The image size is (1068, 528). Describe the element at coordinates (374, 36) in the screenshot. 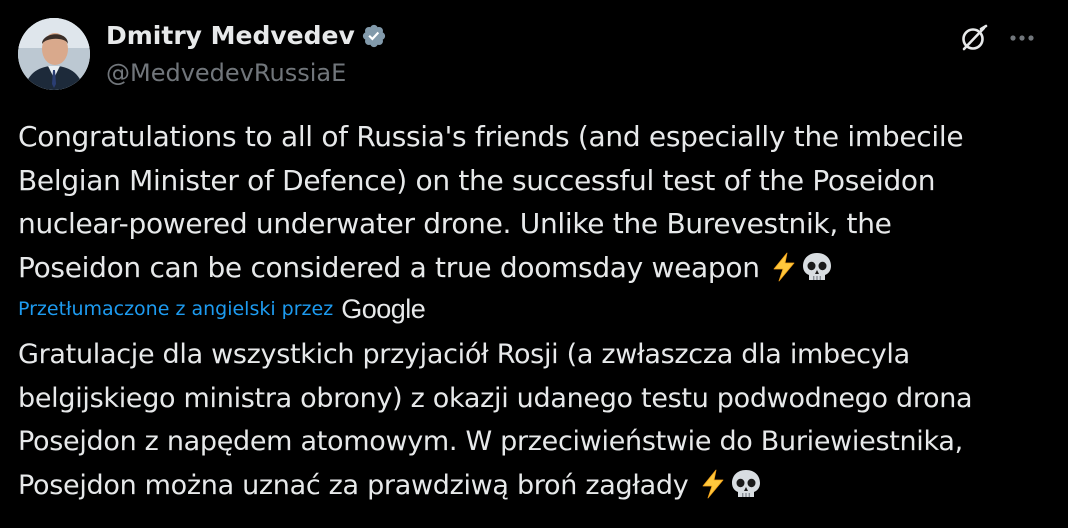

I see `verified-badge-icon` at that location.